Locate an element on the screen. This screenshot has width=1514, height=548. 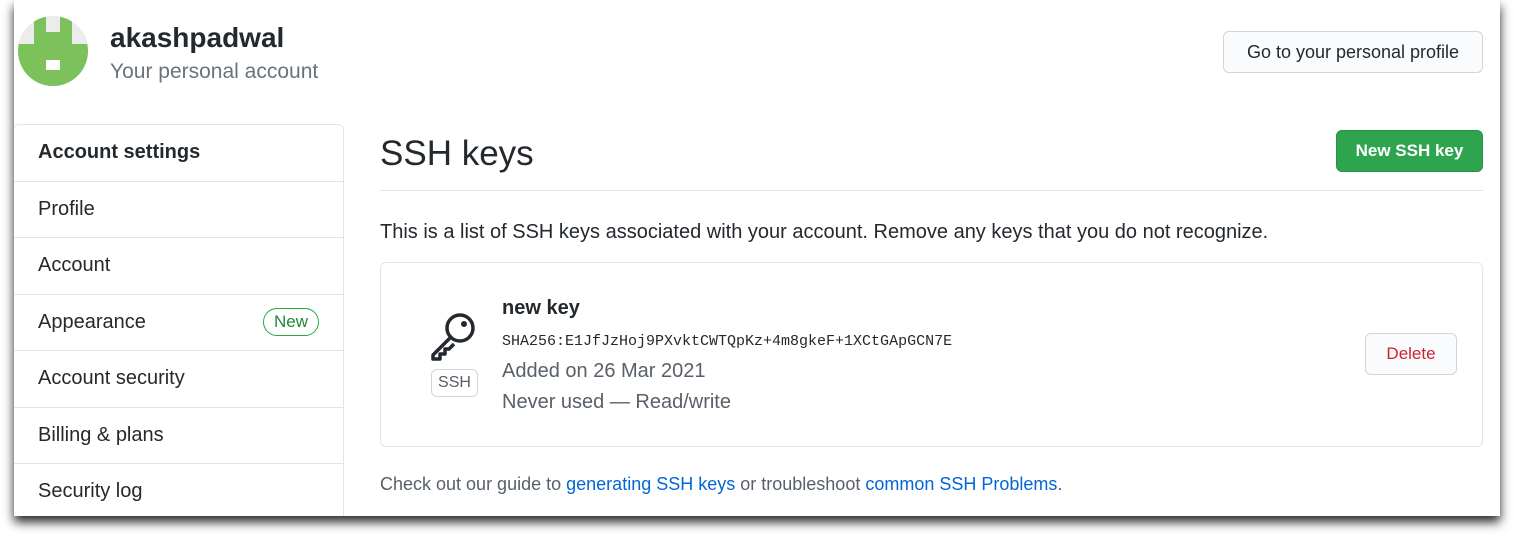
account-subtitle: Your personal account is located at coordinates (214, 71).